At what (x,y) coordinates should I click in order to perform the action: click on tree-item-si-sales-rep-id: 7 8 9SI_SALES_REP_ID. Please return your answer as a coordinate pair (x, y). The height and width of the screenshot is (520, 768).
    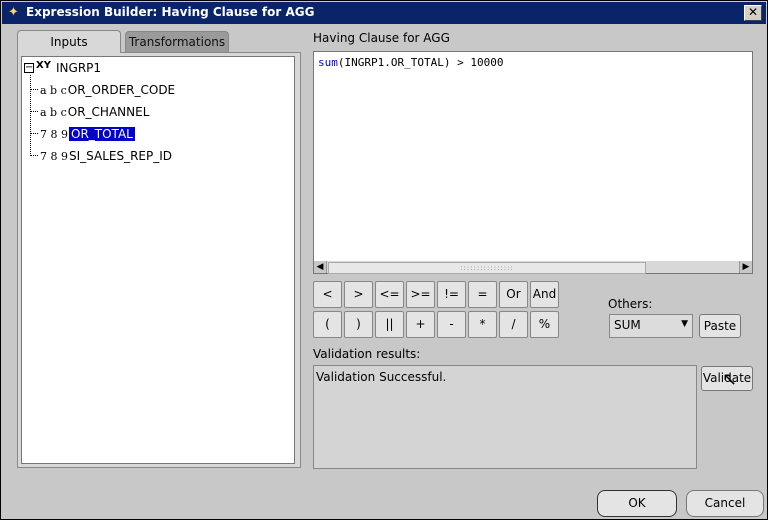
    Looking at the image, I should click on (106, 156).